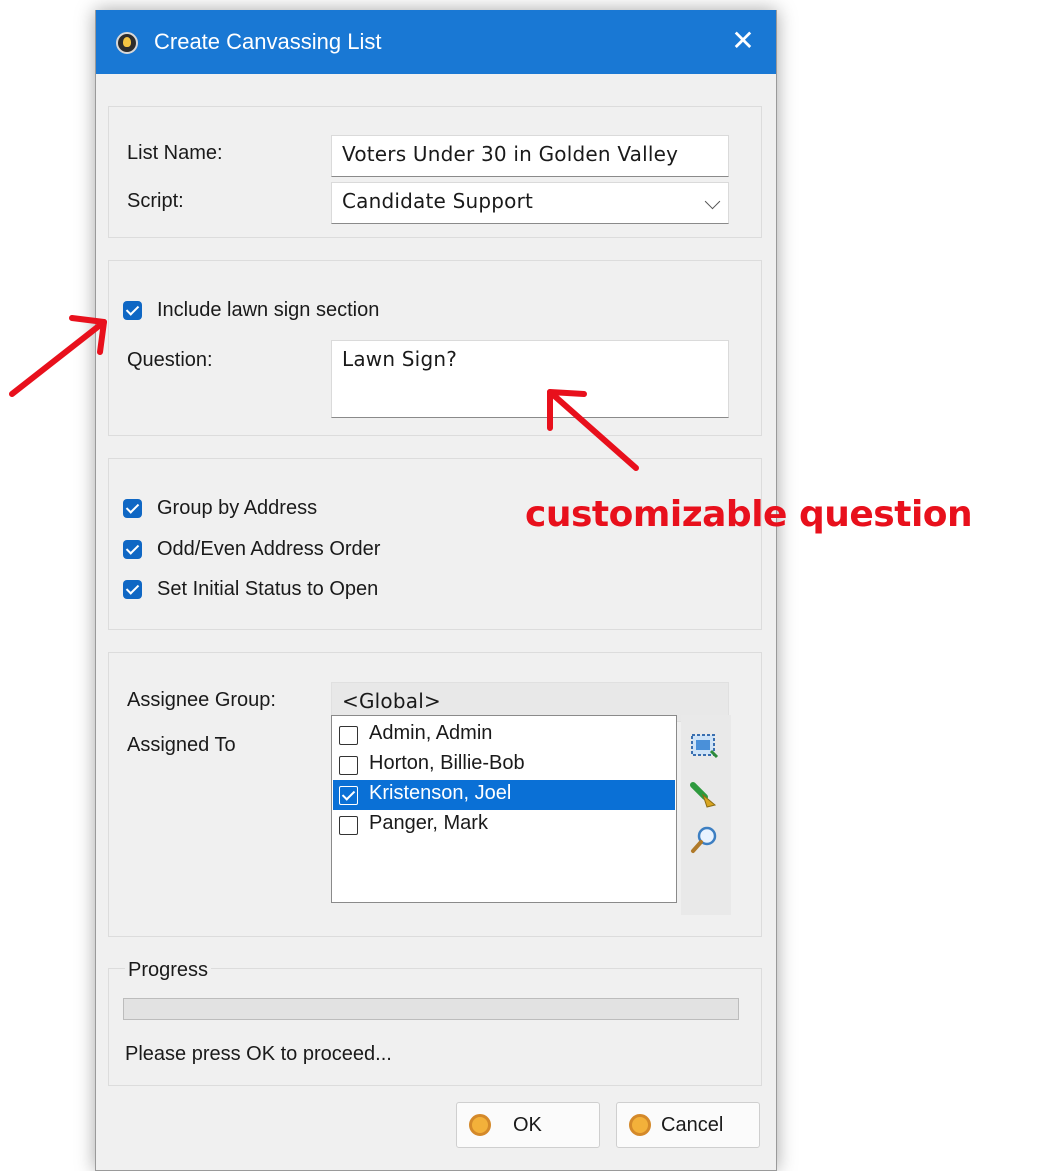 The width and height of the screenshot is (1061, 1171). Describe the element at coordinates (504, 735) in the screenshot. I see `list-item: Admin, Admin` at that location.